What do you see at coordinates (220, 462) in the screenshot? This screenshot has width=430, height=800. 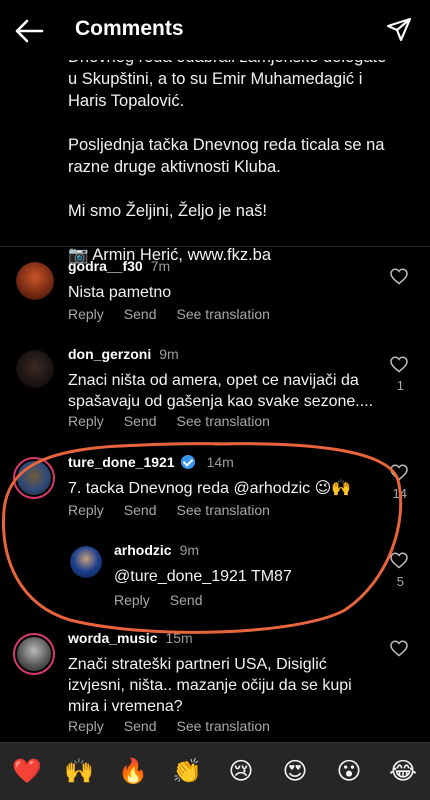 I see `comment-time: 14m` at bounding box center [220, 462].